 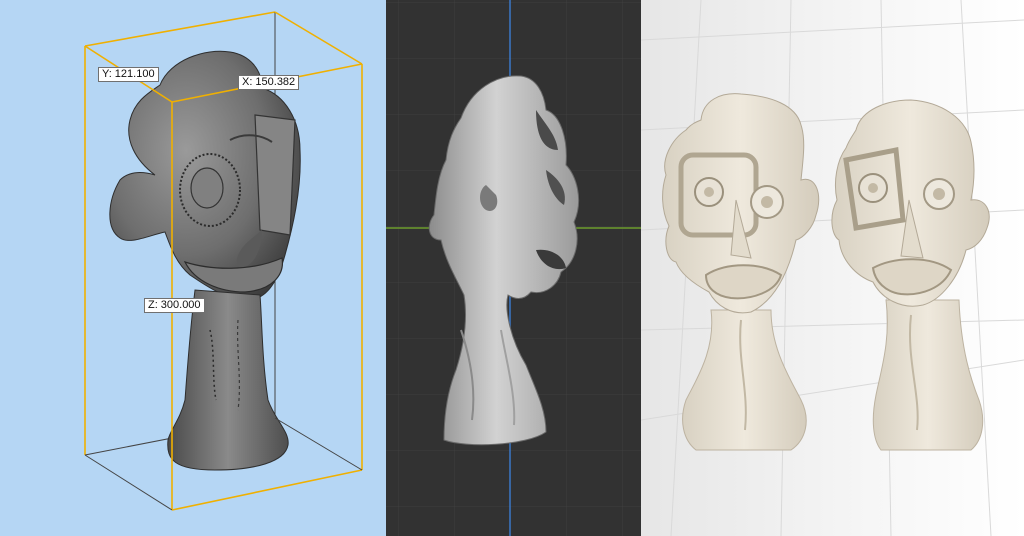 What do you see at coordinates (180, 305) in the screenshot?
I see `axis-value: 300.000` at bounding box center [180, 305].